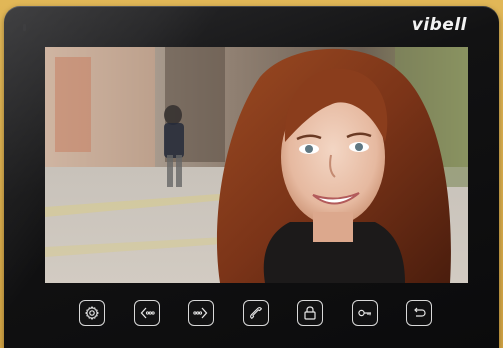 This screenshot has height=348, width=503. I want to click on brand-logo: vibell, so click(439, 25).